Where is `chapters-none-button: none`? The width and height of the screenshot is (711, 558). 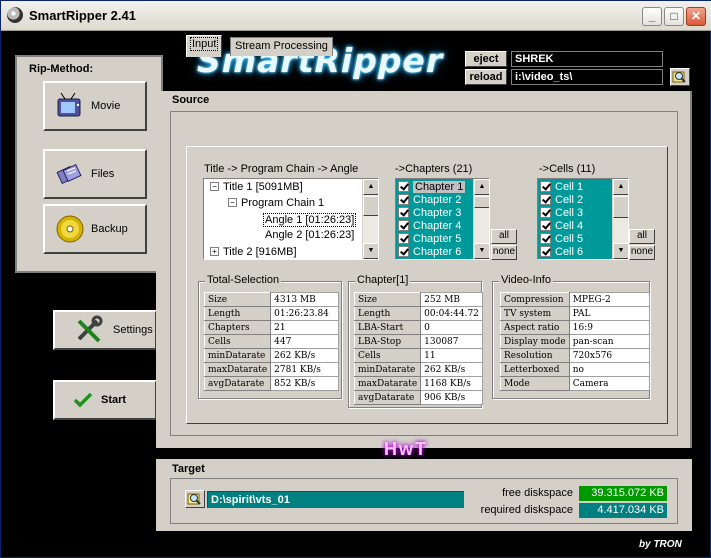
chapters-none-button: none is located at coordinates (504, 252).